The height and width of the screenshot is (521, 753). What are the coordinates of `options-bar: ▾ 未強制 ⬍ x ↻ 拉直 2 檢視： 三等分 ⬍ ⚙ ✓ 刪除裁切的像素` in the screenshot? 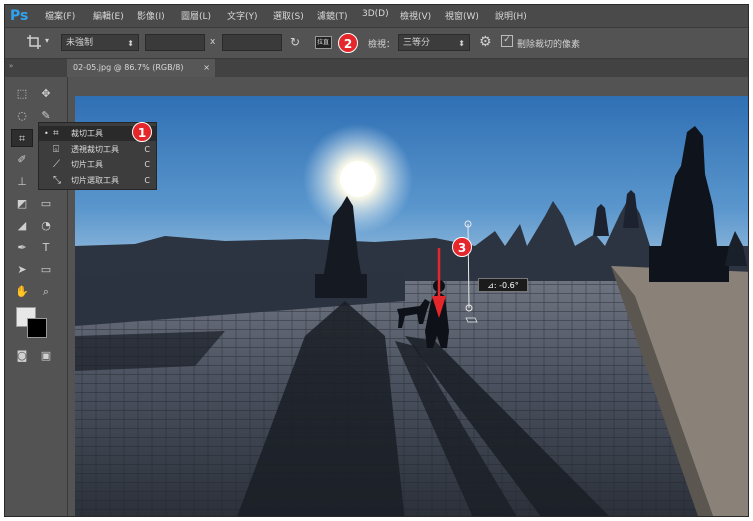 It's located at (376, 43).